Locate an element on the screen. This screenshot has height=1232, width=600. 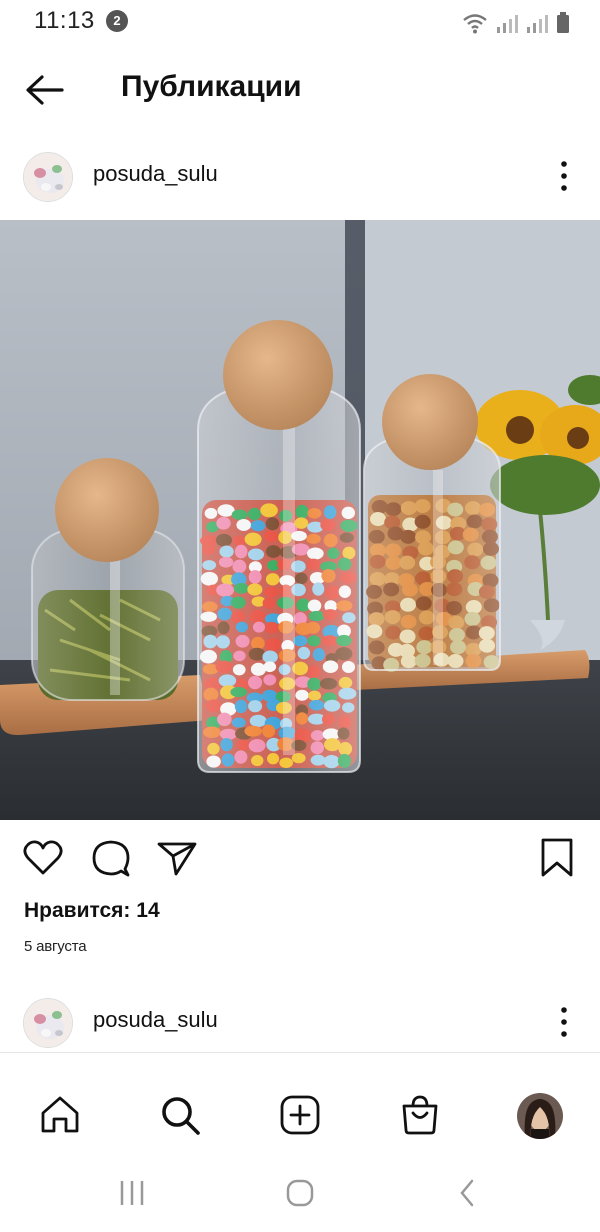
bottom-nav is located at coordinates (300, 1108).